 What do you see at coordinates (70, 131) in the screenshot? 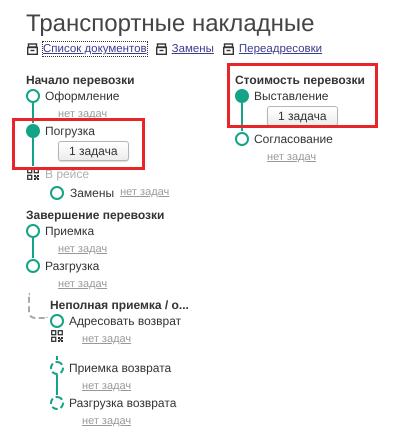
I see `step-label: Погрузка` at bounding box center [70, 131].